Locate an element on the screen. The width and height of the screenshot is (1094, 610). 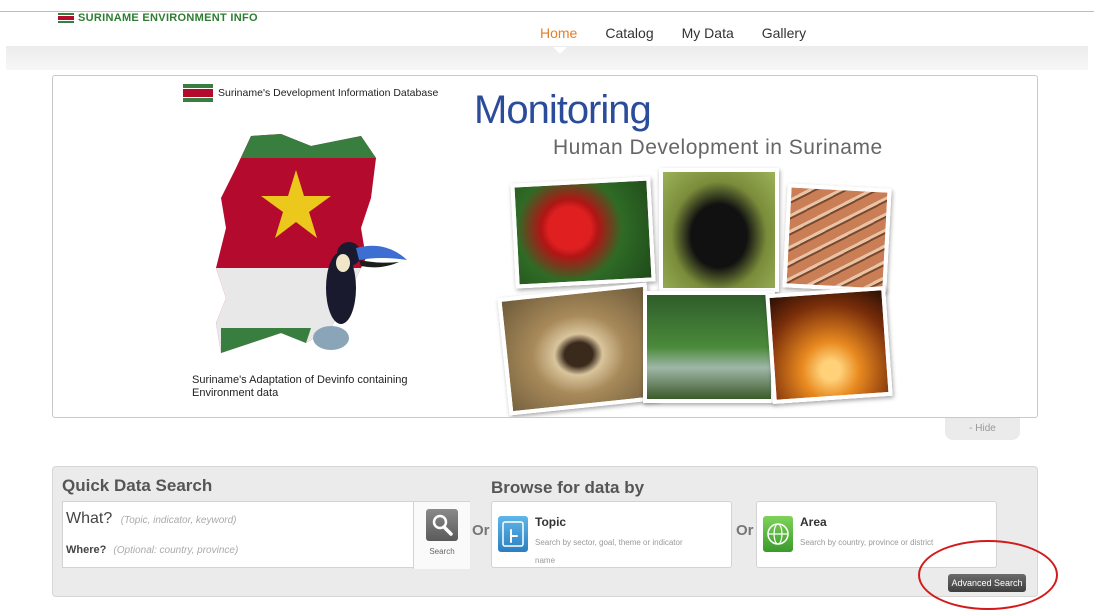
main-nav: Home Catalog My Data Gallery is located at coordinates (673, 33).